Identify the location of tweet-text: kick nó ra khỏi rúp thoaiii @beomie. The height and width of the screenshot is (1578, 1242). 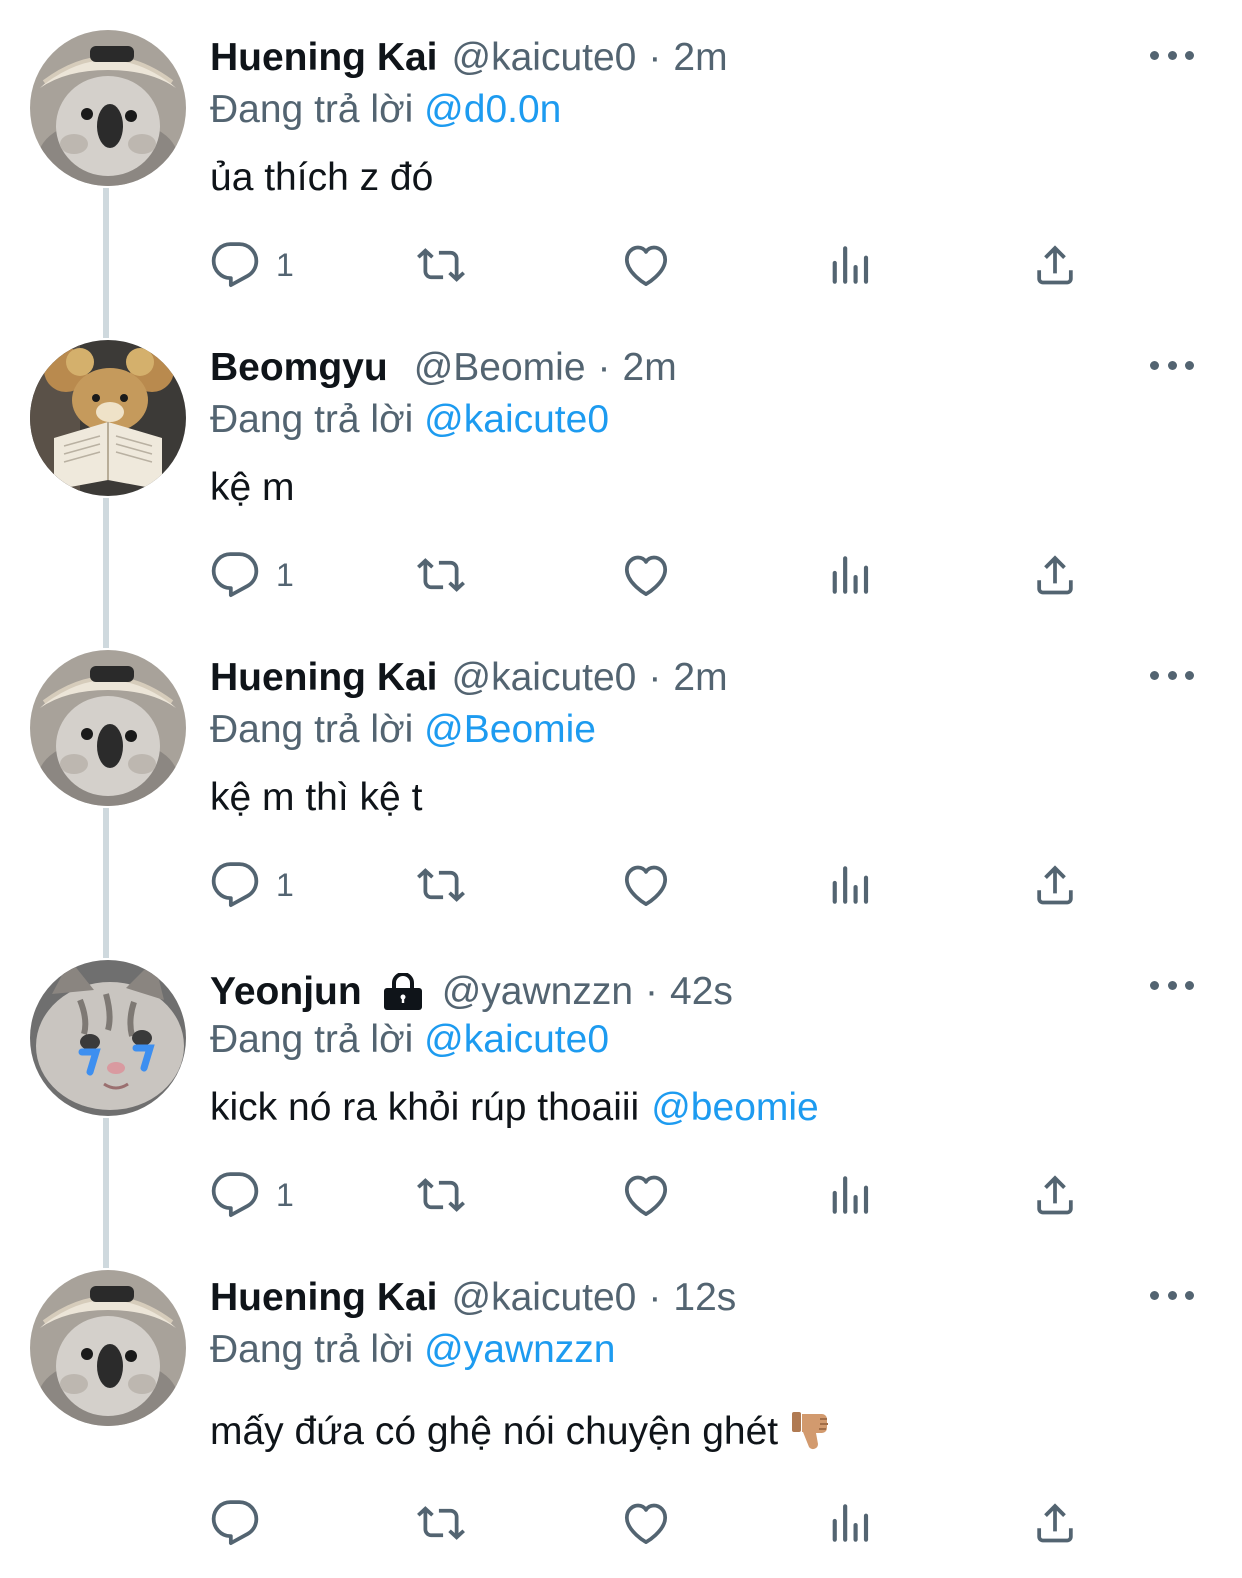
(514, 1108).